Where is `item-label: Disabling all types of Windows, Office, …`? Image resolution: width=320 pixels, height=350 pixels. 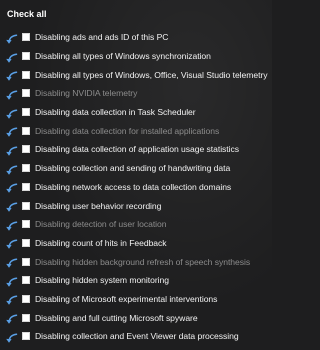 item-label: Disabling all types of Windows, Office, … is located at coordinates (151, 74).